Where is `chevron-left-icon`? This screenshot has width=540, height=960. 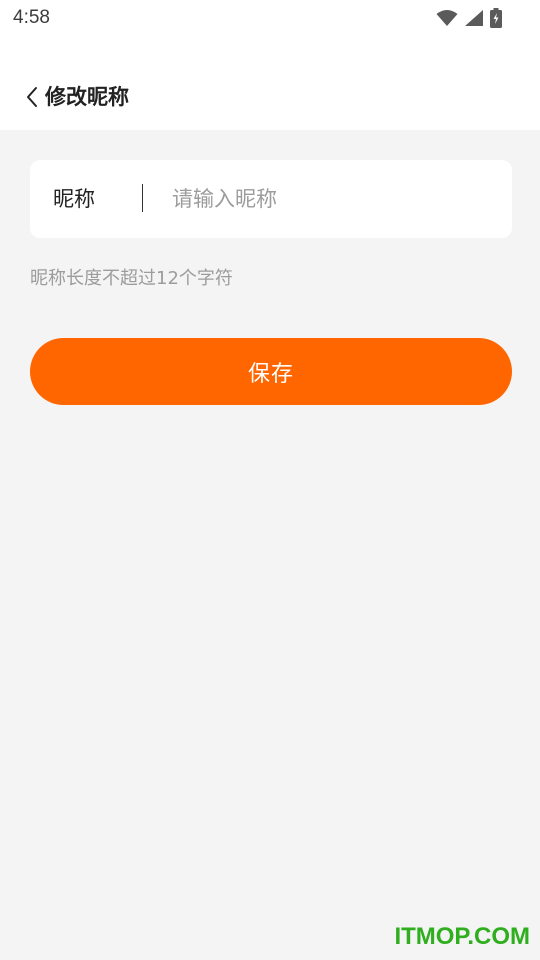
chevron-left-icon is located at coordinates (32, 97).